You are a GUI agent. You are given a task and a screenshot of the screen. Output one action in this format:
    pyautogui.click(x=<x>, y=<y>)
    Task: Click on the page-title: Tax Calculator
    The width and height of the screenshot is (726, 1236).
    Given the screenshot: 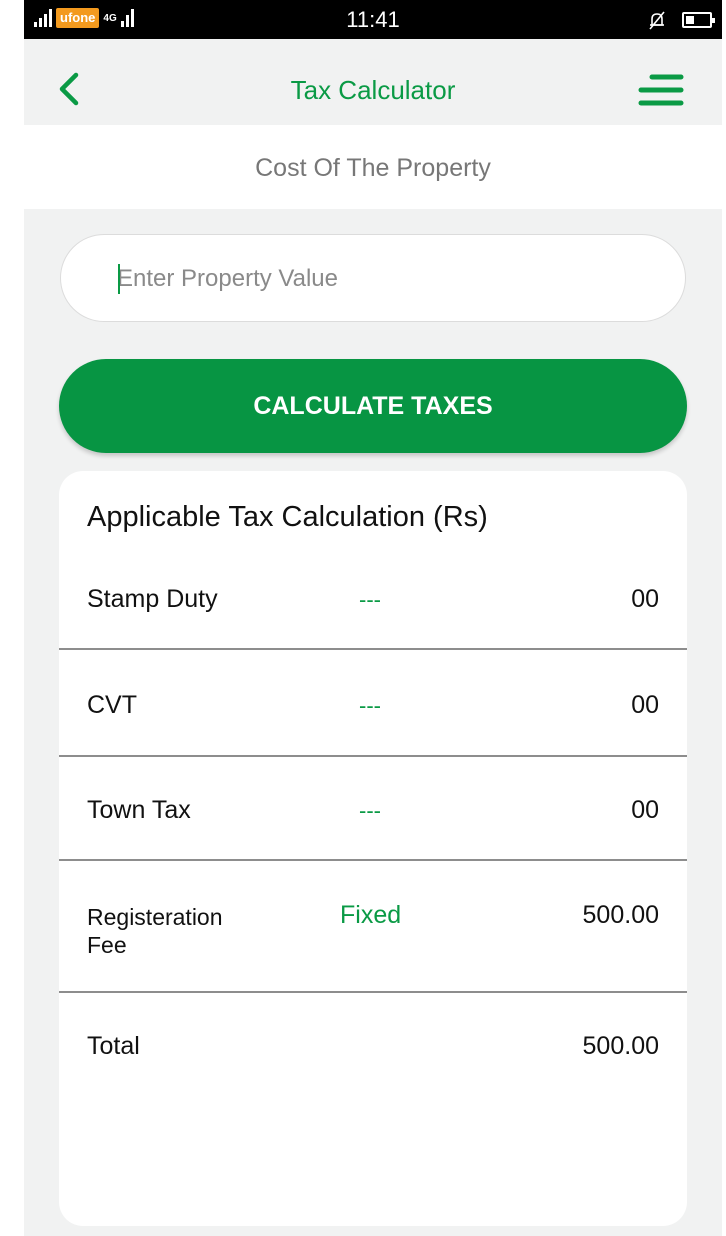 What is the action you would take?
    pyautogui.click(x=373, y=90)
    